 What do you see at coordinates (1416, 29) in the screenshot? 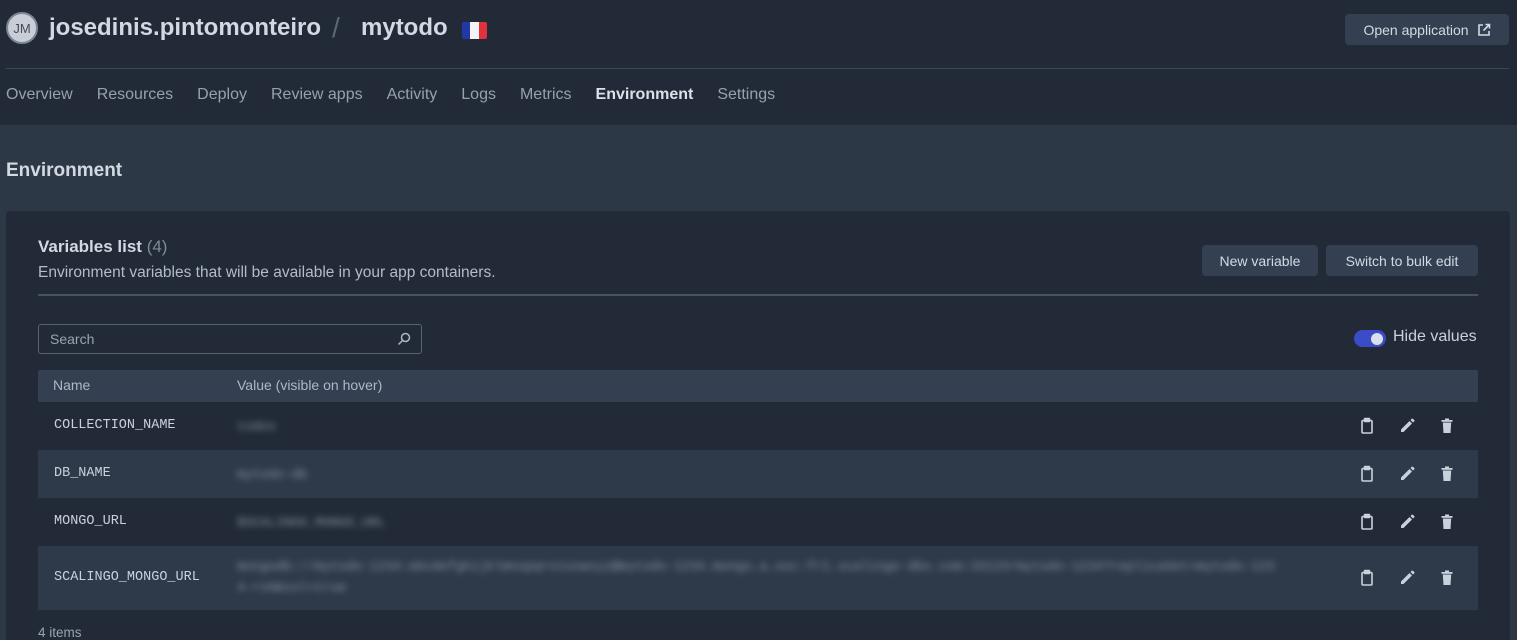
I see `open-application-label: Open application` at bounding box center [1416, 29].